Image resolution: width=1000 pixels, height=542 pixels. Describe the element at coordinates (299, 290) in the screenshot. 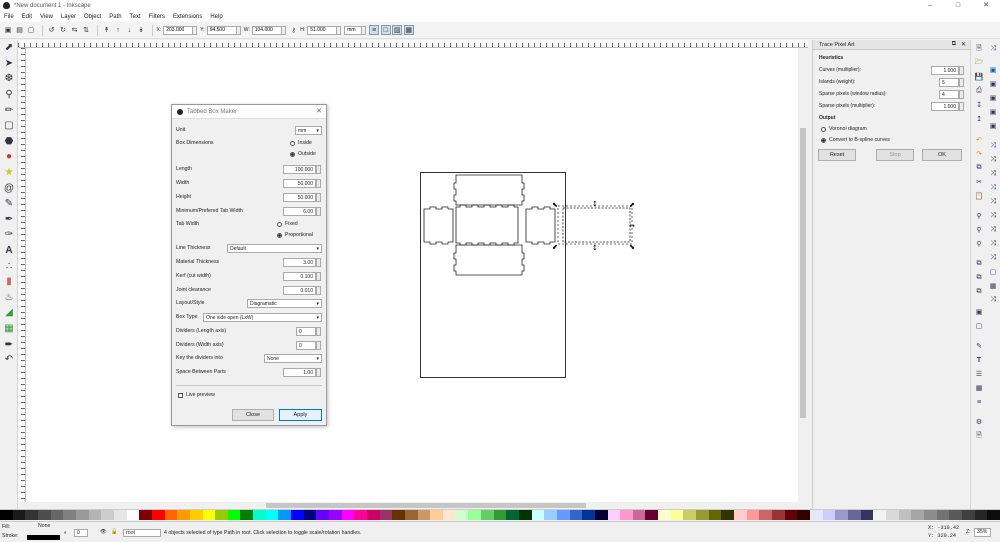

I see `joint-input: 0.010` at that location.